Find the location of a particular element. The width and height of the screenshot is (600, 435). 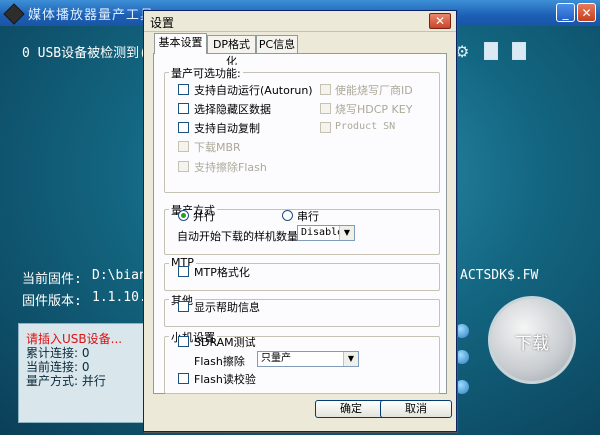

tab-basic-settings: 基本设置 is located at coordinates (180, 43).